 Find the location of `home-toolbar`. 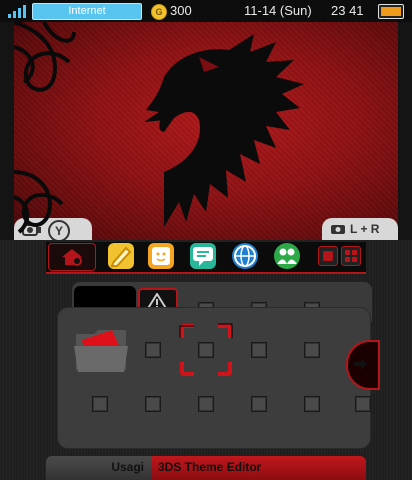

home-toolbar is located at coordinates (206, 258).